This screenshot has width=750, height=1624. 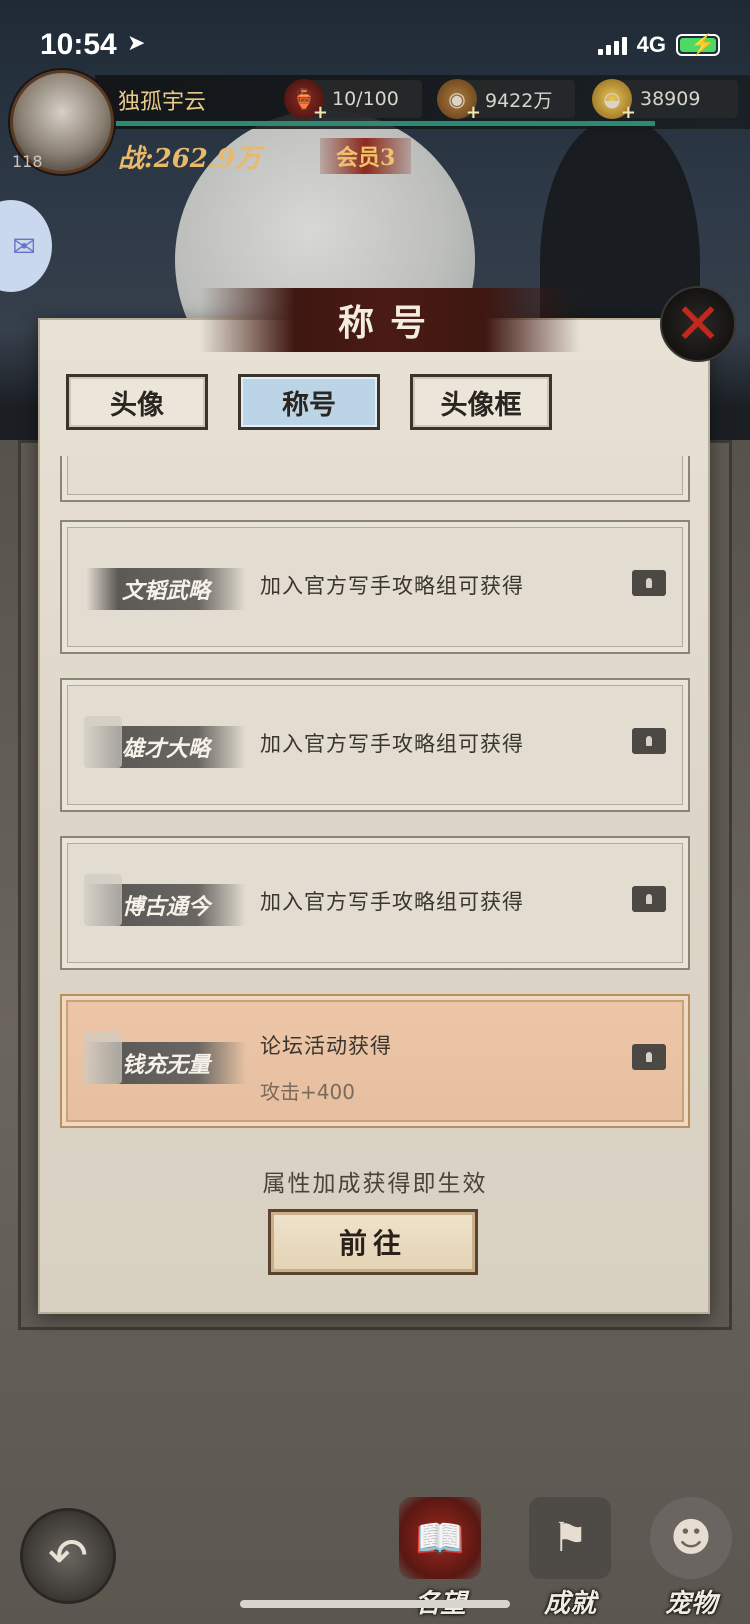 What do you see at coordinates (162, 102) in the screenshot?
I see `player-name: 独孤宇云` at bounding box center [162, 102].